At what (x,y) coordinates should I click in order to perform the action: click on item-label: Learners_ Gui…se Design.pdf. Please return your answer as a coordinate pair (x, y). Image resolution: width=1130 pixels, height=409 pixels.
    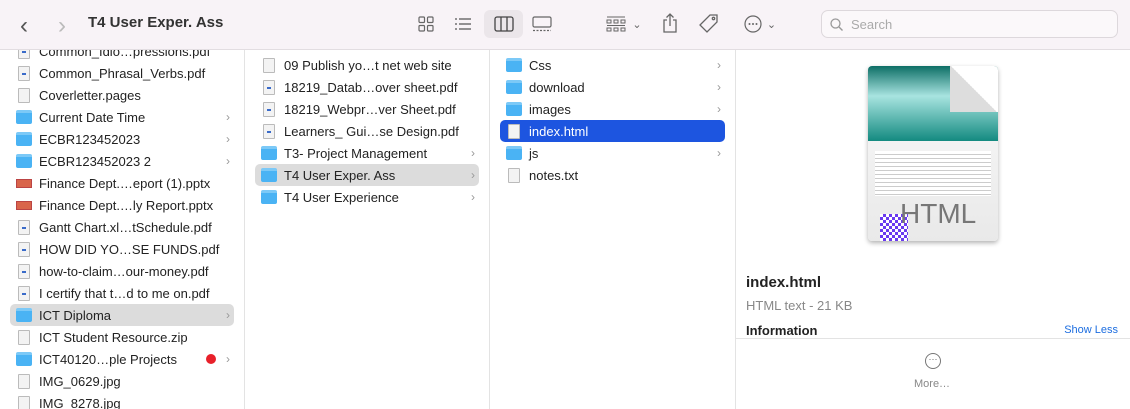
    Looking at the image, I should click on (371, 131).